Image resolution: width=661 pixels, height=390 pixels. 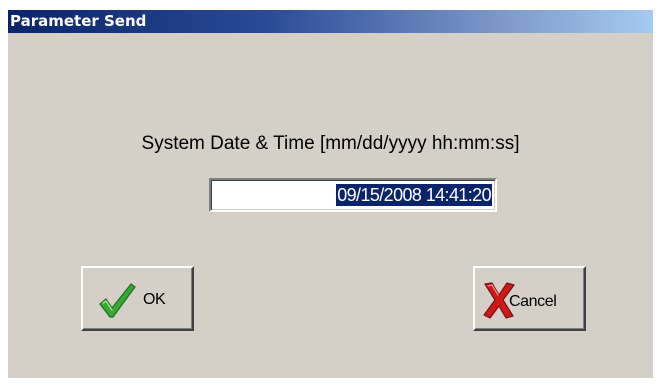 What do you see at coordinates (533, 301) in the screenshot?
I see `cancel-button-label: Cancel` at bounding box center [533, 301].